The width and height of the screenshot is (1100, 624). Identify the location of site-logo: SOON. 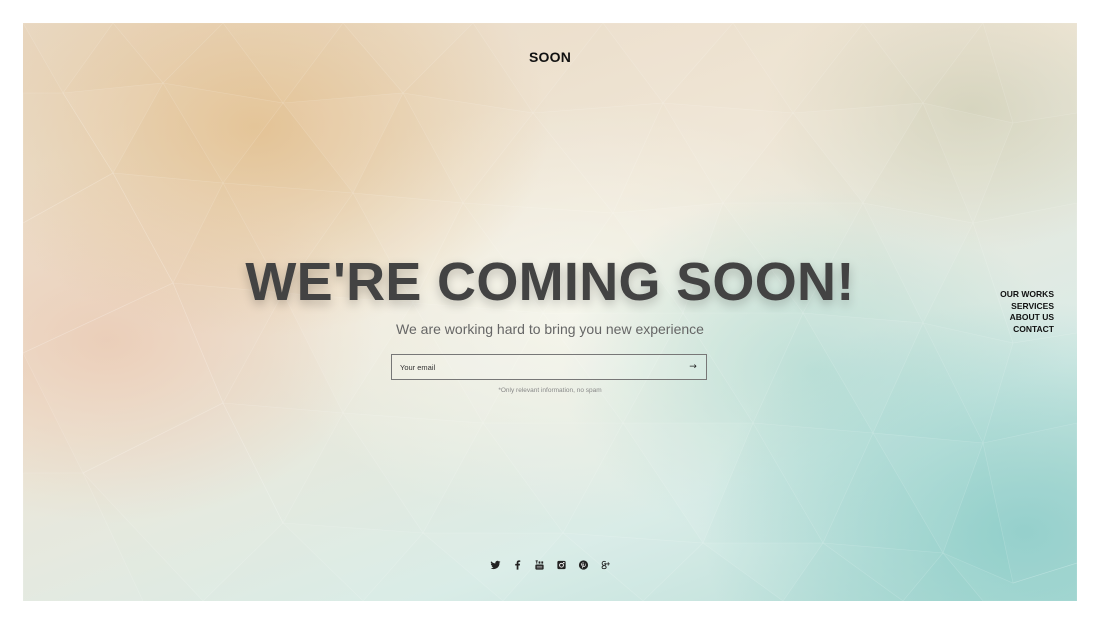
(550, 57).